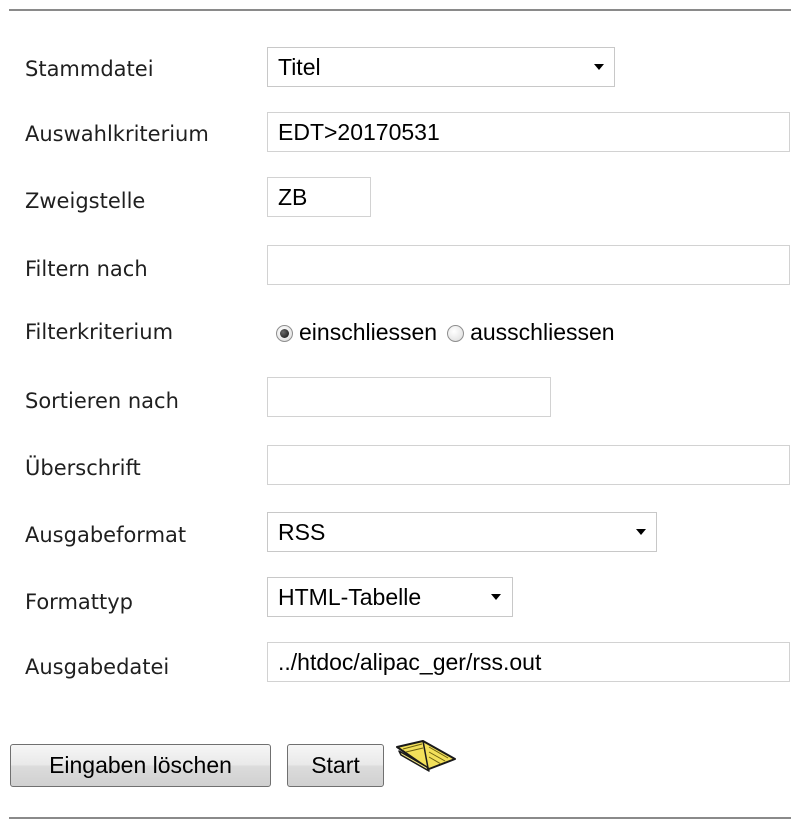  I want to click on start-button: Start, so click(335, 765).